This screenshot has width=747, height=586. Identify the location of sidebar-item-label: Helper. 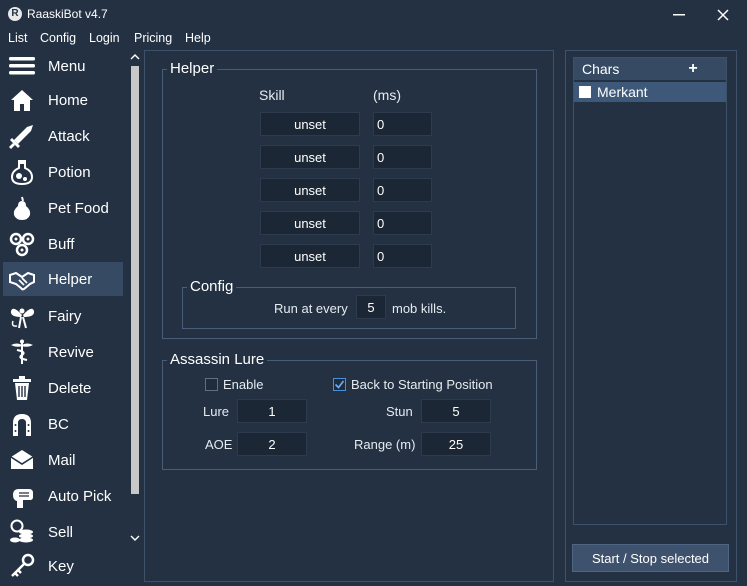
(70, 279).